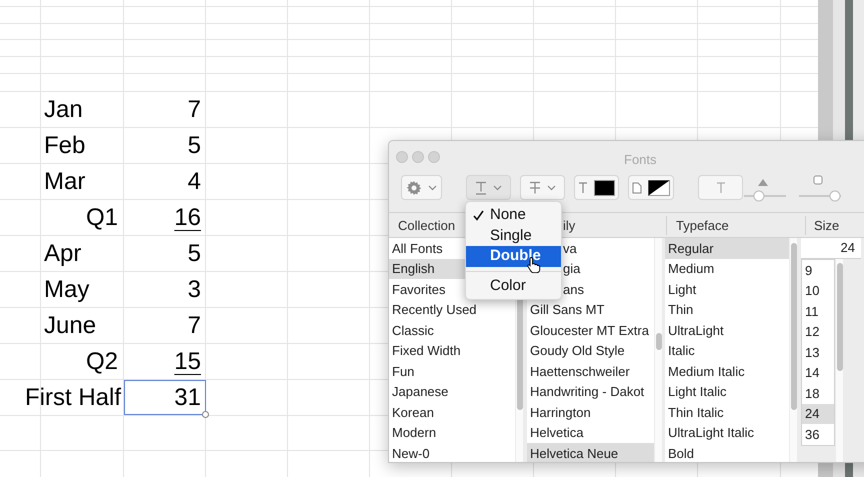 The height and width of the screenshot is (477, 864). I want to click on text-shadow-button, so click(720, 187).